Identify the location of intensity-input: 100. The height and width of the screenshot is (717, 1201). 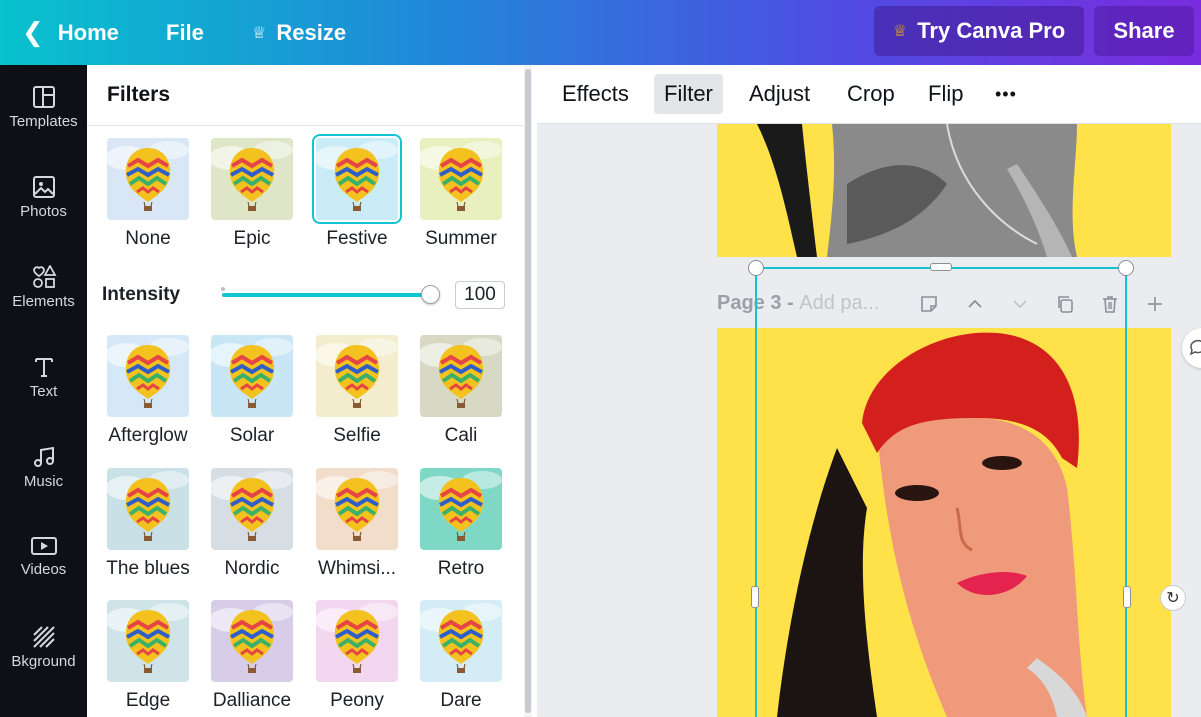
(480, 295).